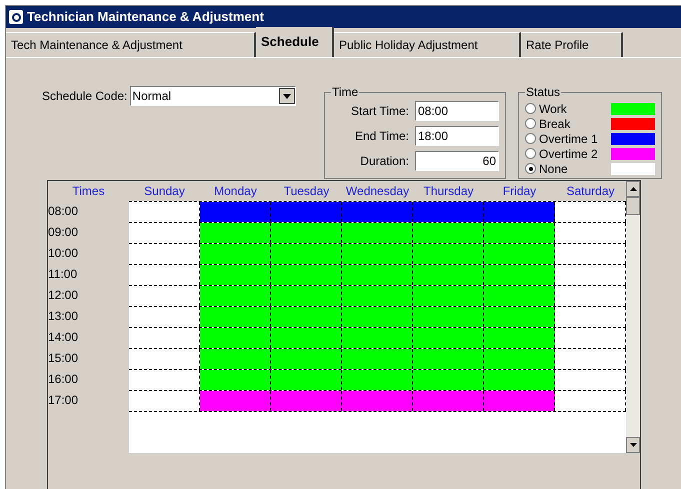 This screenshot has height=489, width=681. Describe the element at coordinates (384, 161) in the screenshot. I see `field-label: Duration:` at that location.